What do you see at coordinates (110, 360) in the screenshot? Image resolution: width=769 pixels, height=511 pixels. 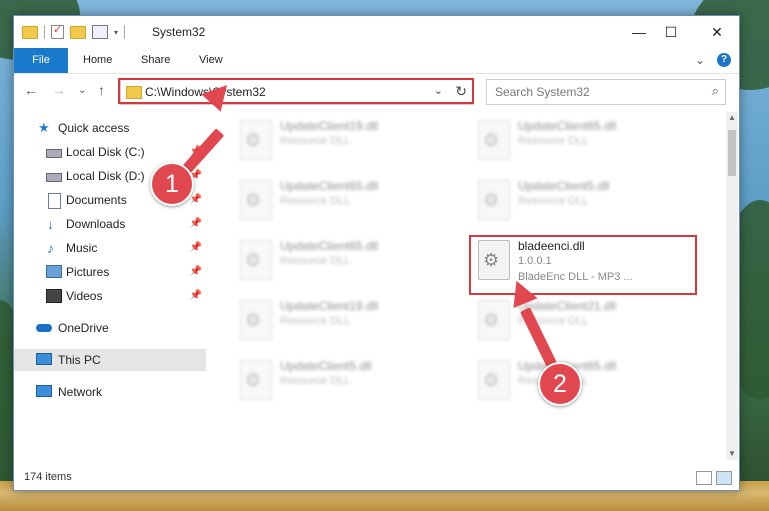 I see `sidebar-item-this-pc: This PC` at bounding box center [110, 360].